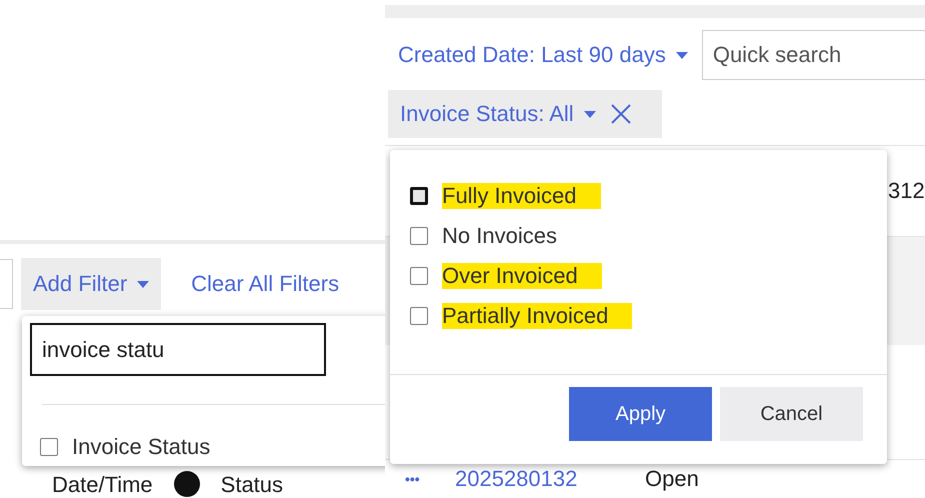 This screenshot has width=925, height=498. Describe the element at coordinates (141, 447) in the screenshot. I see `option-label: Invoice Status` at that location.